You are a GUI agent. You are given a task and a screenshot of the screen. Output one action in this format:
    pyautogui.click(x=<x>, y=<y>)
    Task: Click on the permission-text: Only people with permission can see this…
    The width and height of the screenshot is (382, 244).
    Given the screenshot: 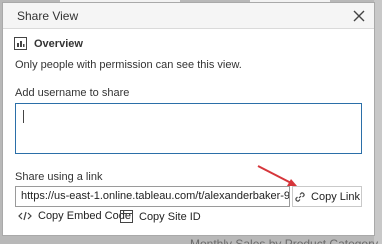 What is the action you would take?
    pyautogui.click(x=128, y=65)
    